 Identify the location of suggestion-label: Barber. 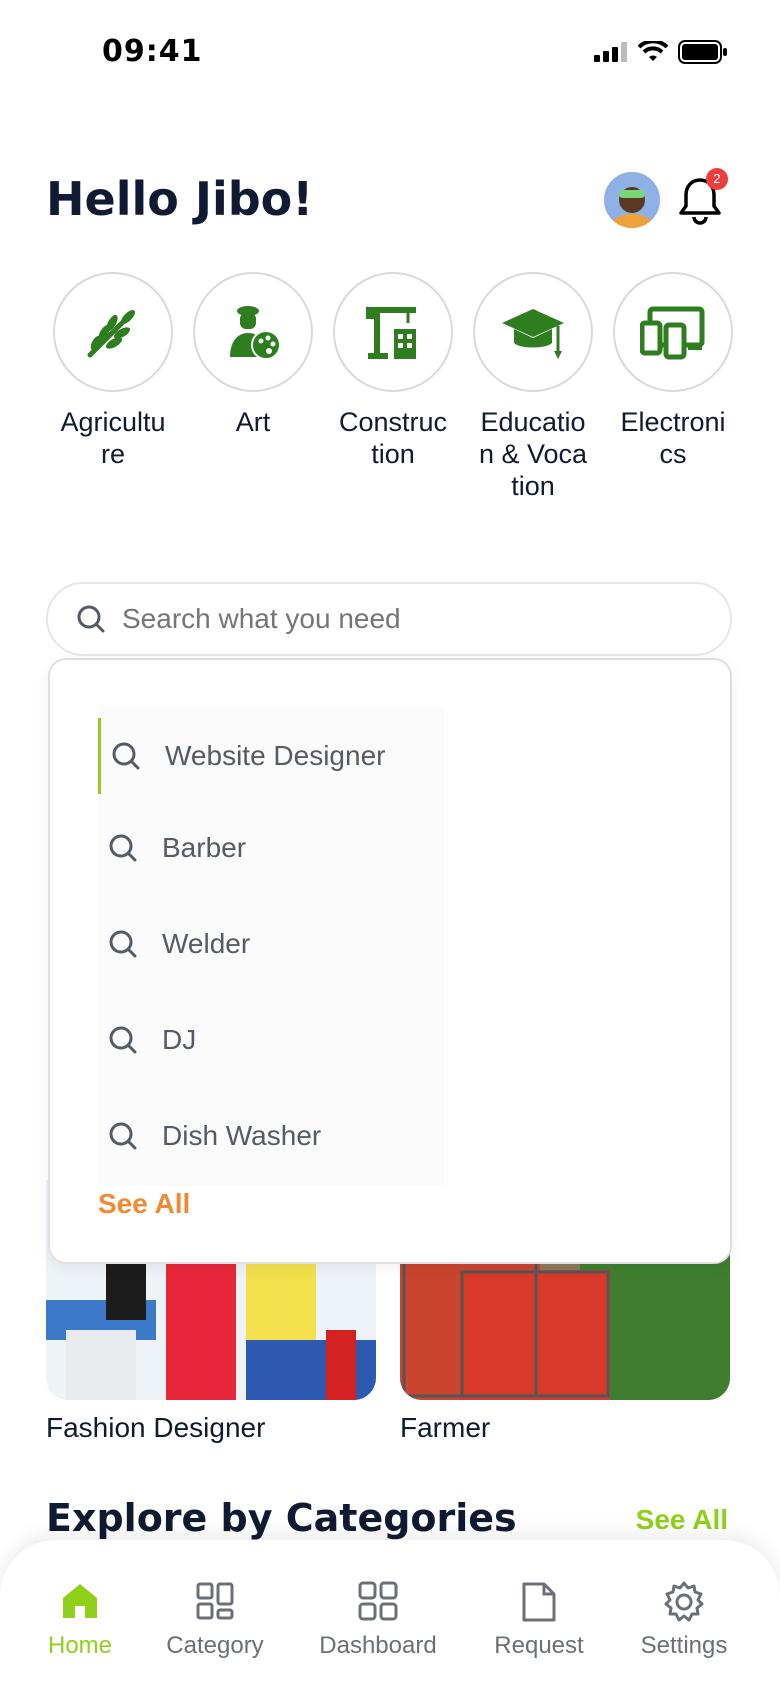
(204, 847).